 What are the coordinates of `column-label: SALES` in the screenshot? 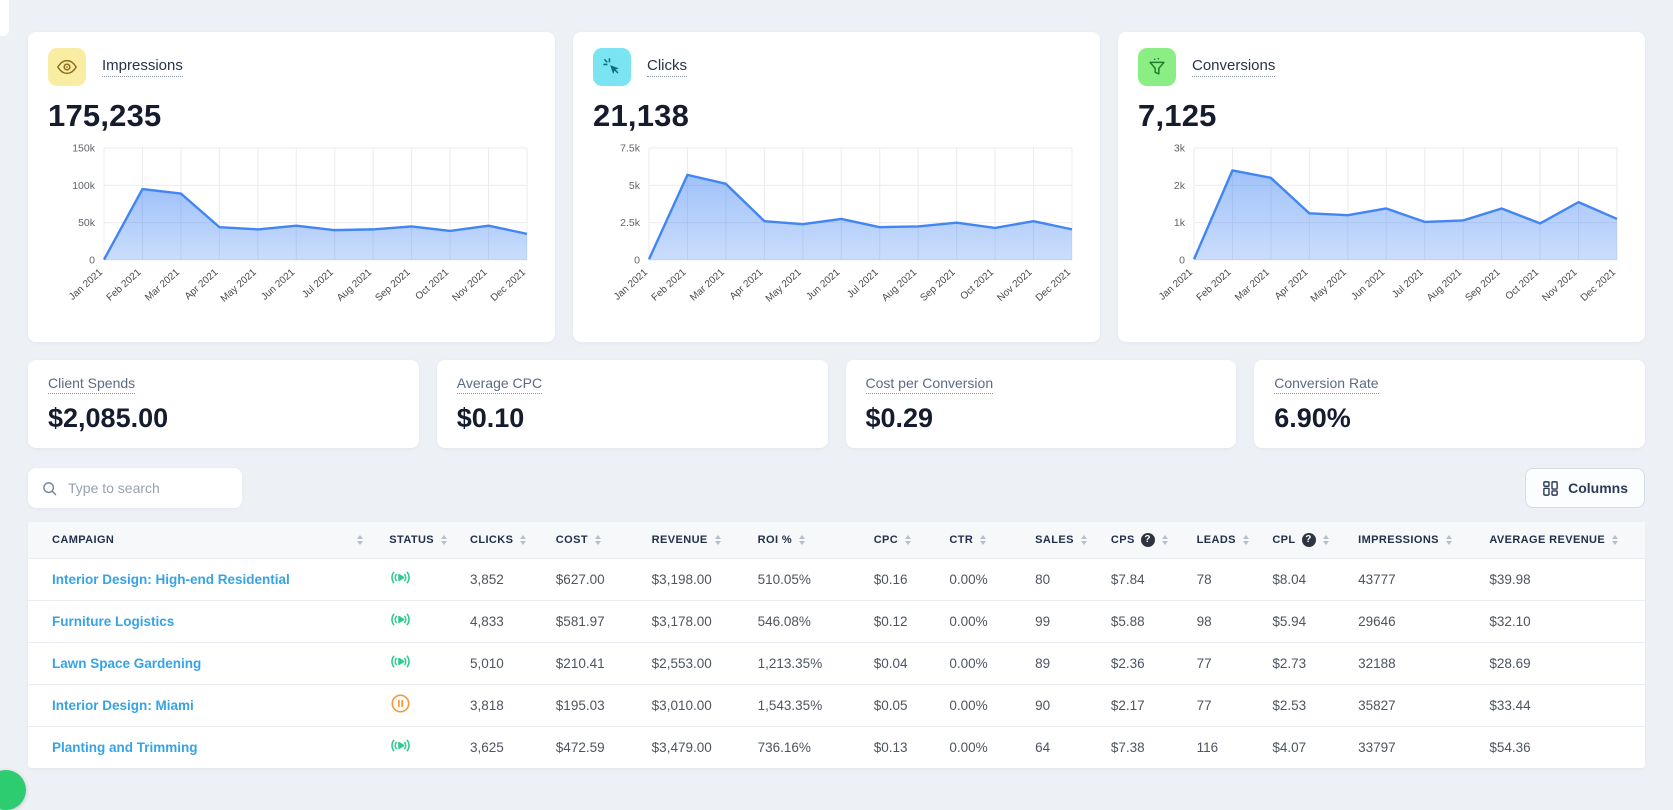 It's located at (1054, 539).